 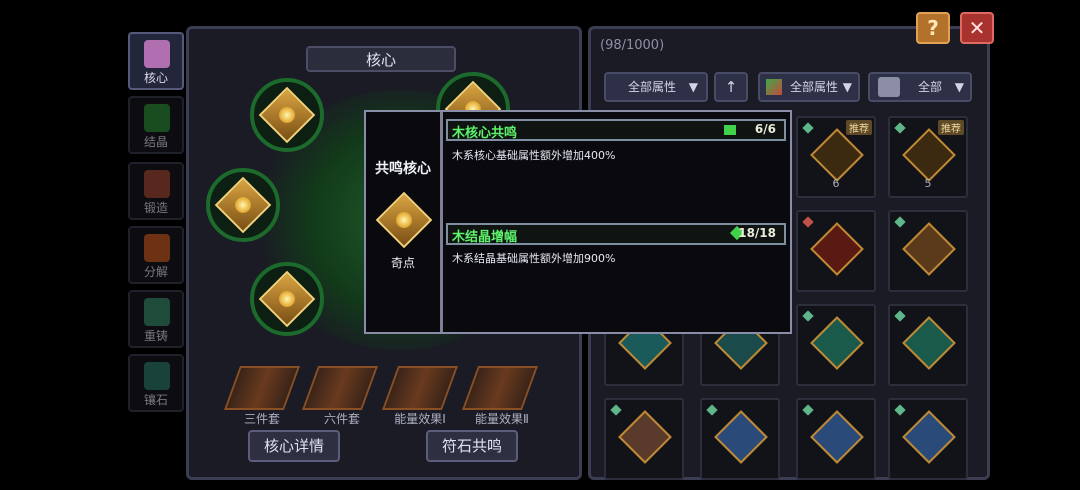 I want to click on element-filter-dropdown: 全部属性 ▼, so click(x=809, y=87).